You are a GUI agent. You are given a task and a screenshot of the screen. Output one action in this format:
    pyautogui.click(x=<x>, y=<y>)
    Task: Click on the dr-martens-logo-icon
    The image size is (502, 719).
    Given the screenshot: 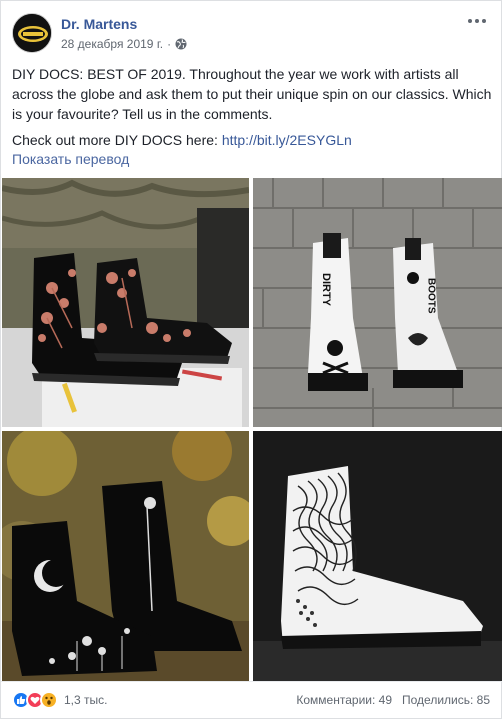 What is the action you would take?
    pyautogui.click(x=32, y=33)
    